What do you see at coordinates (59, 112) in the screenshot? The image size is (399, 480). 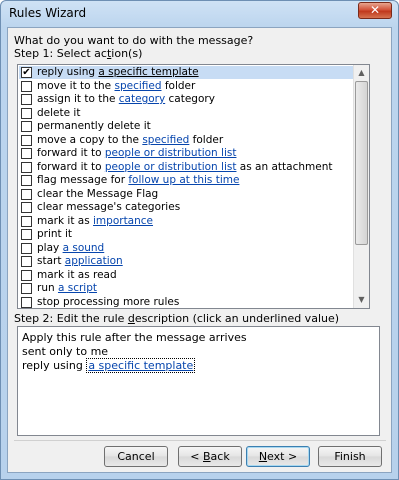 I see `action-label: delete it` at bounding box center [59, 112].